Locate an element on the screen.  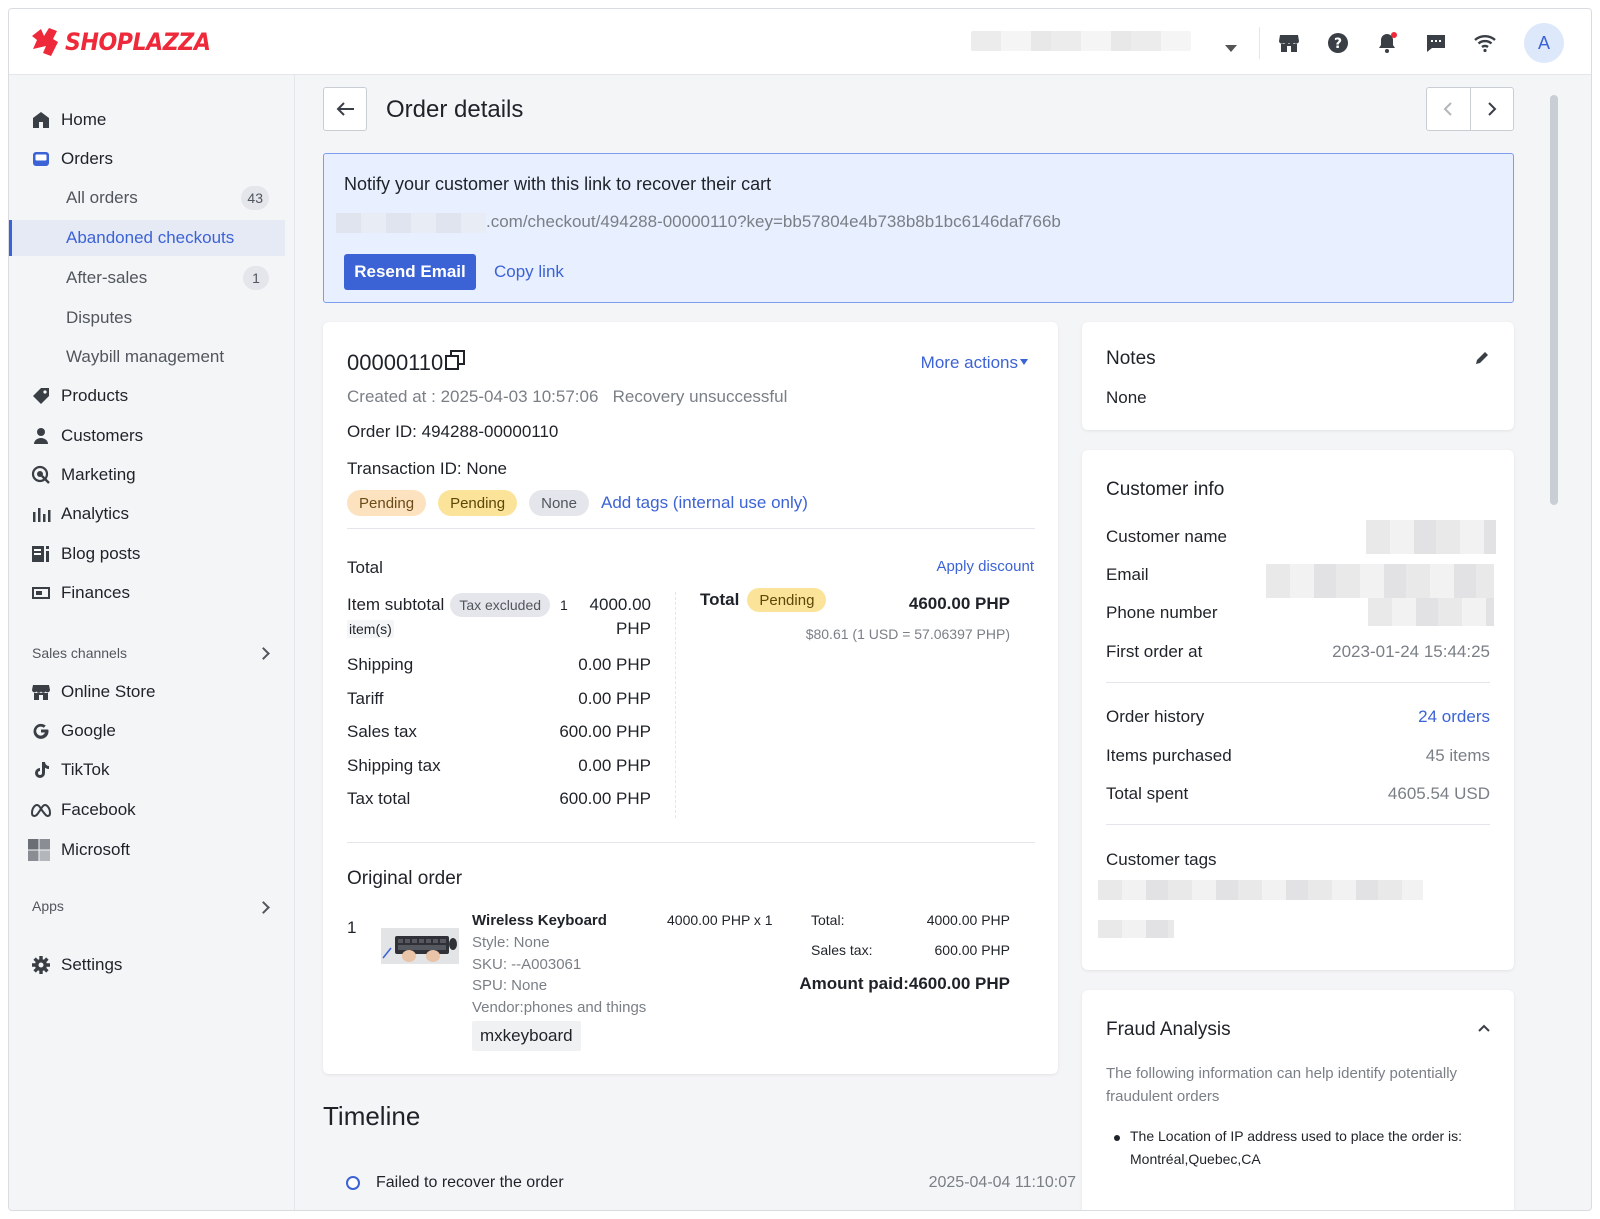
sidebar-item-label: Microsoft is located at coordinates (95, 849).